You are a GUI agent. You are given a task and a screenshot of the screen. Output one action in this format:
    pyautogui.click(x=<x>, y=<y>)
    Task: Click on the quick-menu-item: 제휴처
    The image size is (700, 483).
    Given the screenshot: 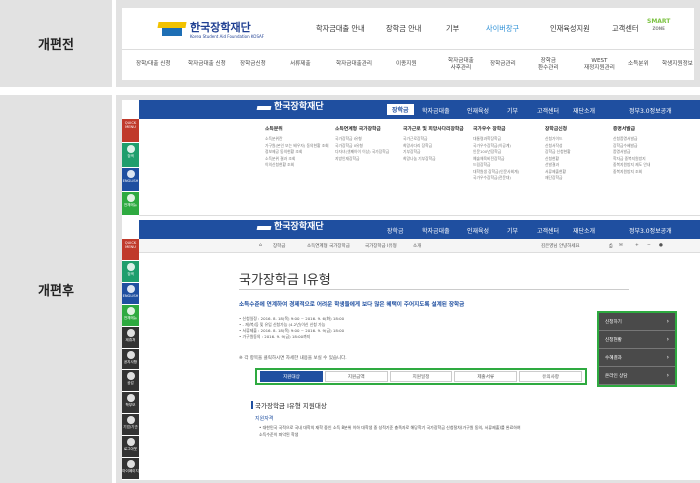 What is the action you would take?
    pyautogui.click(x=130, y=337)
    